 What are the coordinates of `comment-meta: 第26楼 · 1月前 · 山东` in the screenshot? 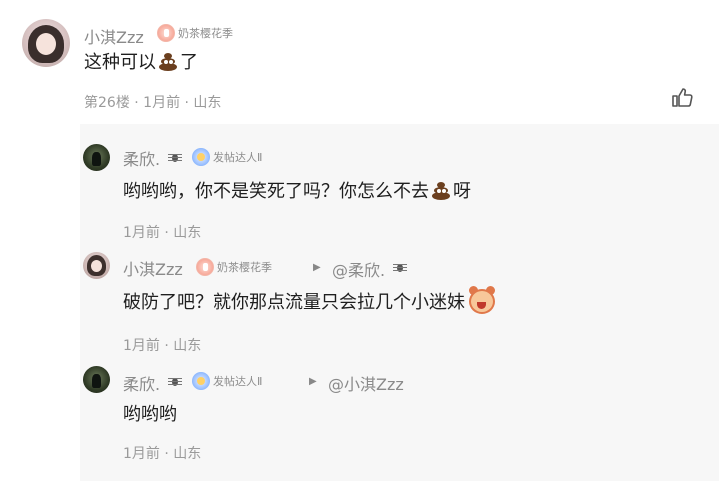 It's located at (153, 103).